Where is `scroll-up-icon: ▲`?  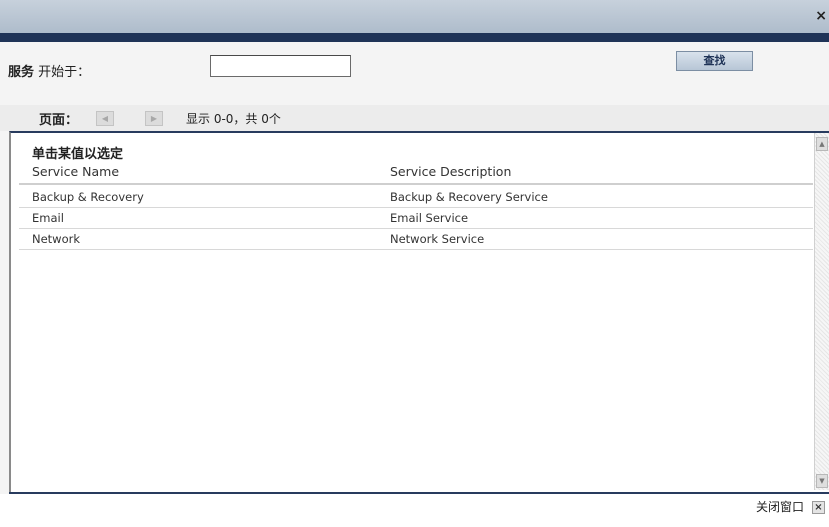 scroll-up-icon: ▲ is located at coordinates (822, 144).